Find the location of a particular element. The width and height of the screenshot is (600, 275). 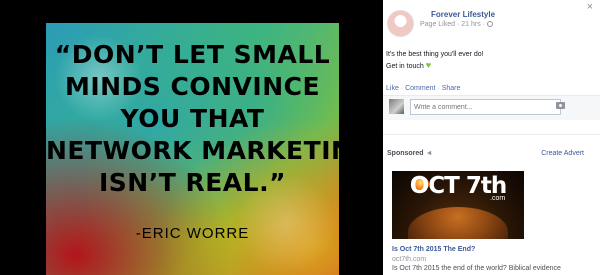

comment-composer is located at coordinates (491, 107).